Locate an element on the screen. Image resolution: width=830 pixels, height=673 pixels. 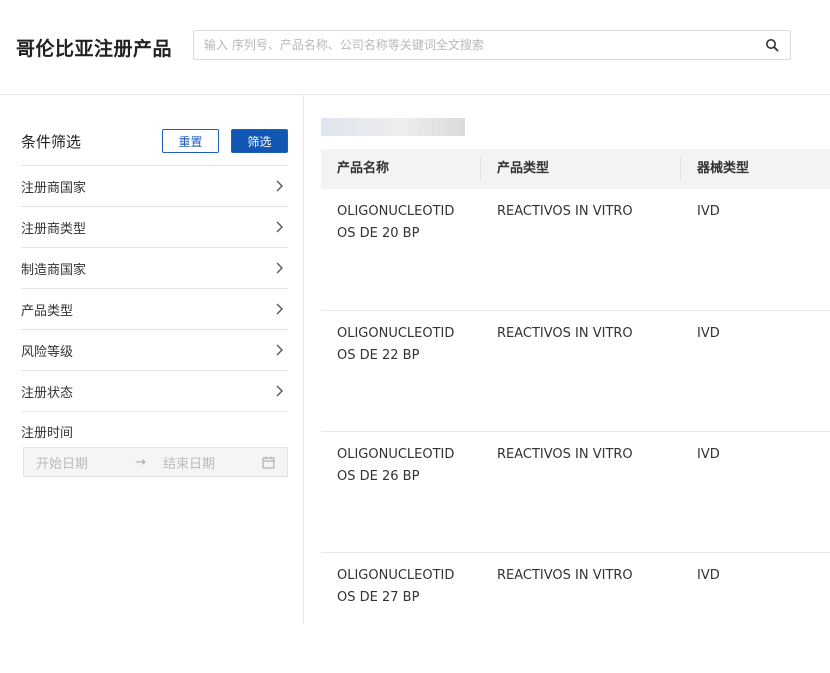
reset-button: 重置 is located at coordinates (190, 141).